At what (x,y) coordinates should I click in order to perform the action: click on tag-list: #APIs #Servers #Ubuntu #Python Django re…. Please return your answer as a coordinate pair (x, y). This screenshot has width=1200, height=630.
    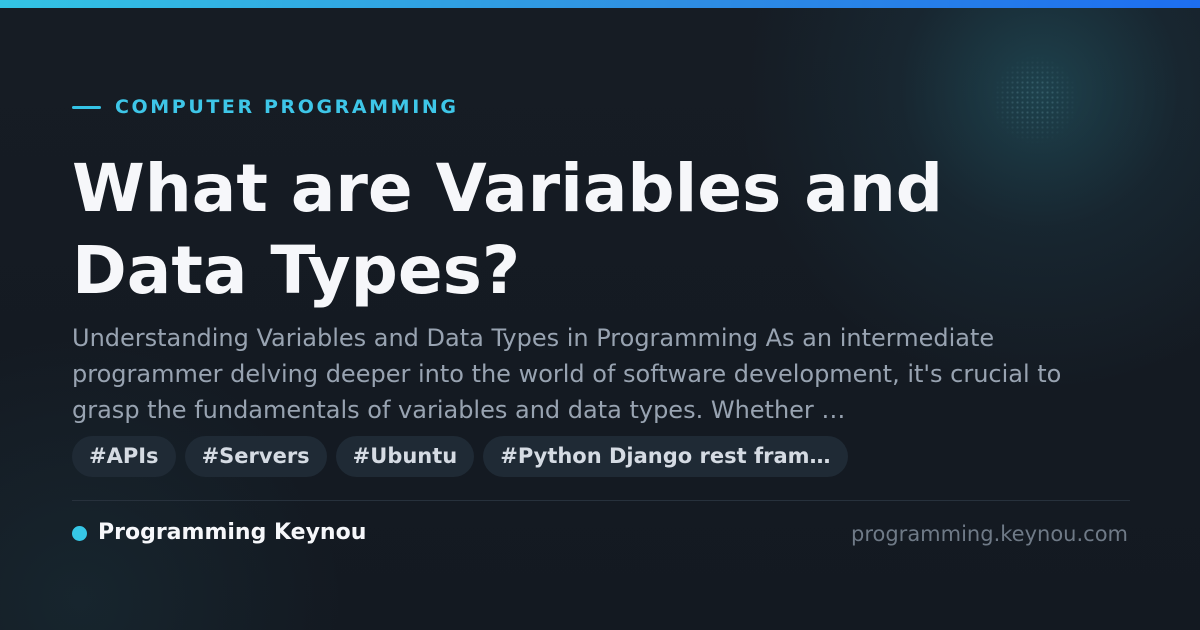
    Looking at the image, I should click on (460, 456).